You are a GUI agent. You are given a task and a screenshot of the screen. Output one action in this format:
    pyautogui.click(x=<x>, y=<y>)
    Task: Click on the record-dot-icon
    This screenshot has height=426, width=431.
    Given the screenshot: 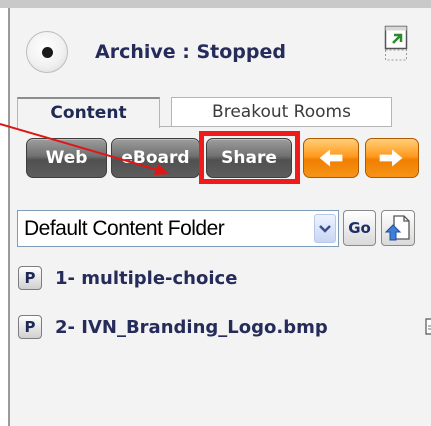 What is the action you would take?
    pyautogui.click(x=47, y=52)
    